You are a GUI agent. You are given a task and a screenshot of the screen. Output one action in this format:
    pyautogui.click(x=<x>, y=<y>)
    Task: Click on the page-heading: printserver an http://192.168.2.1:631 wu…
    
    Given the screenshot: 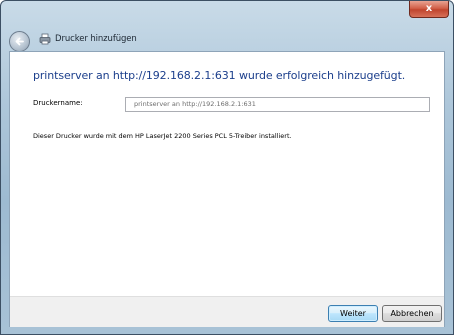 What is the action you would take?
    pyautogui.click(x=219, y=75)
    